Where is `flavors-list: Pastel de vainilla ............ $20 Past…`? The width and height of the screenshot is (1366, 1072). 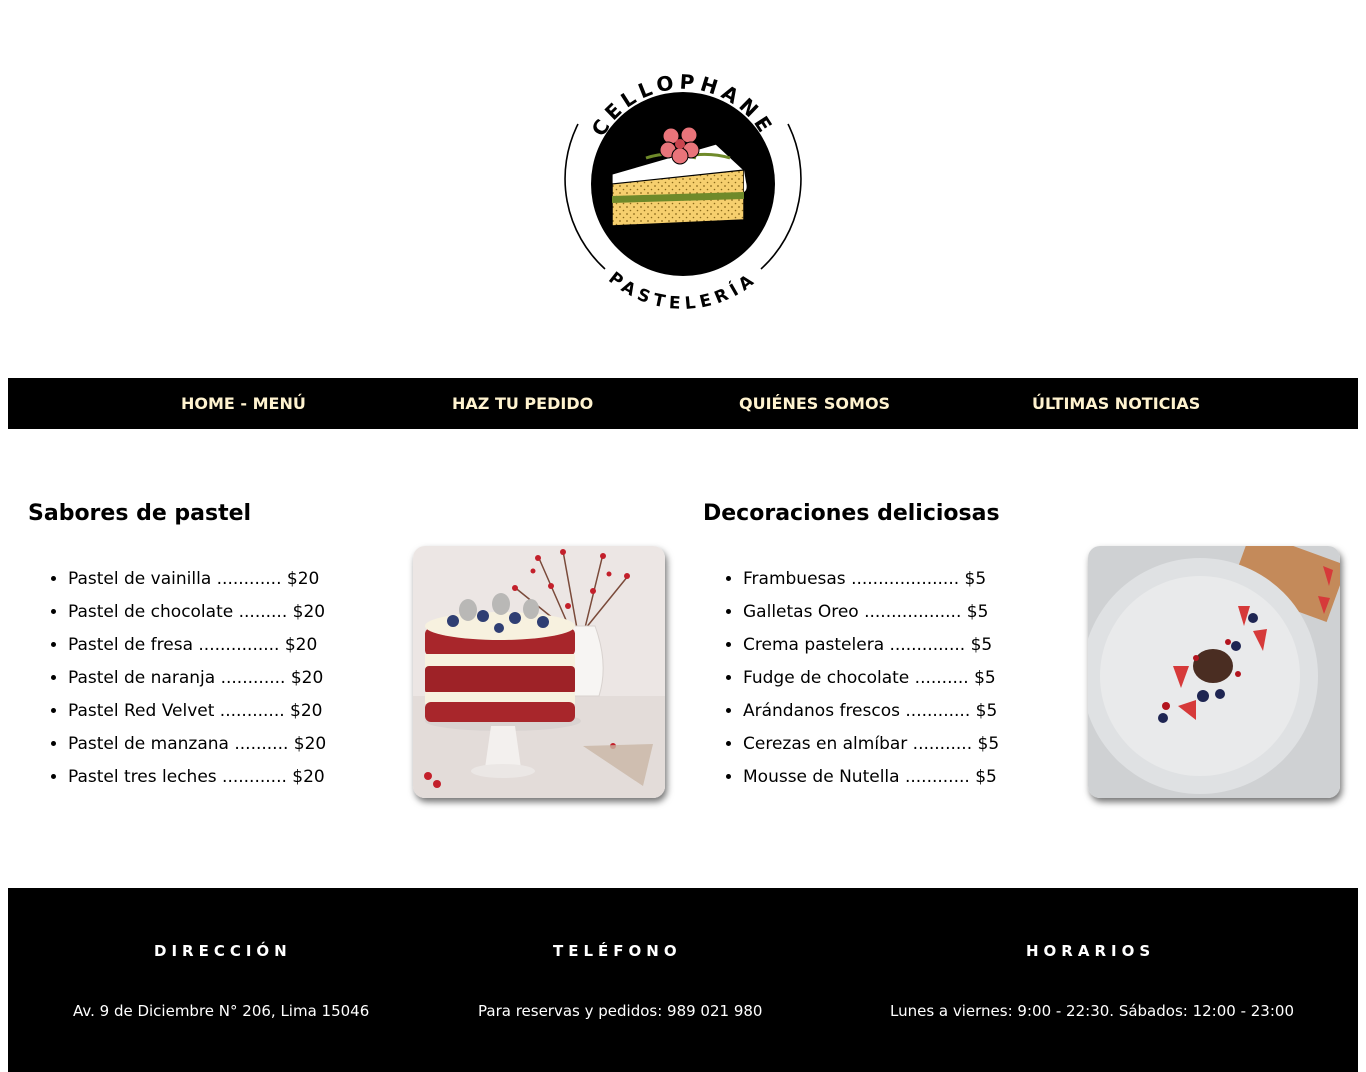 flavors-list: Pastel de vainilla ............ $20 Past… is located at coordinates (177, 678).